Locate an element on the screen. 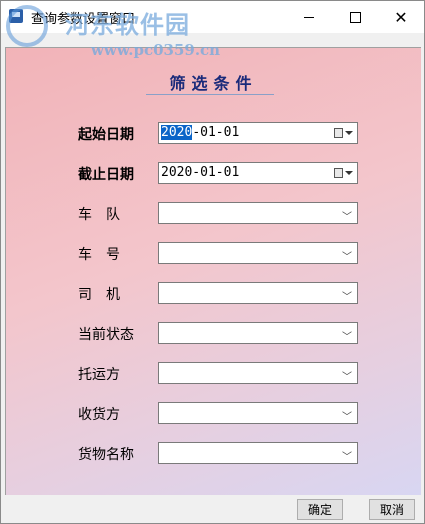 The image size is (425, 524). maximize-button is located at coordinates (355, 17).